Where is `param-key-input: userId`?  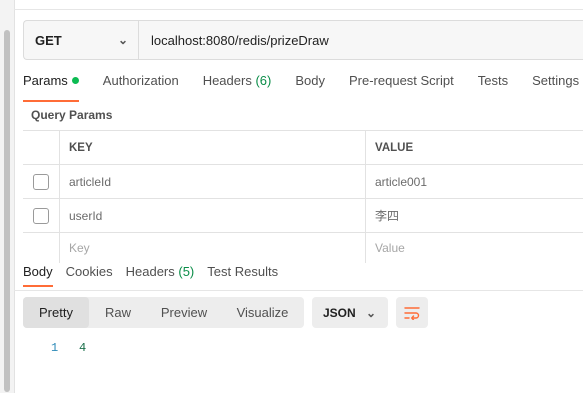 param-key-input: userId is located at coordinates (213, 215).